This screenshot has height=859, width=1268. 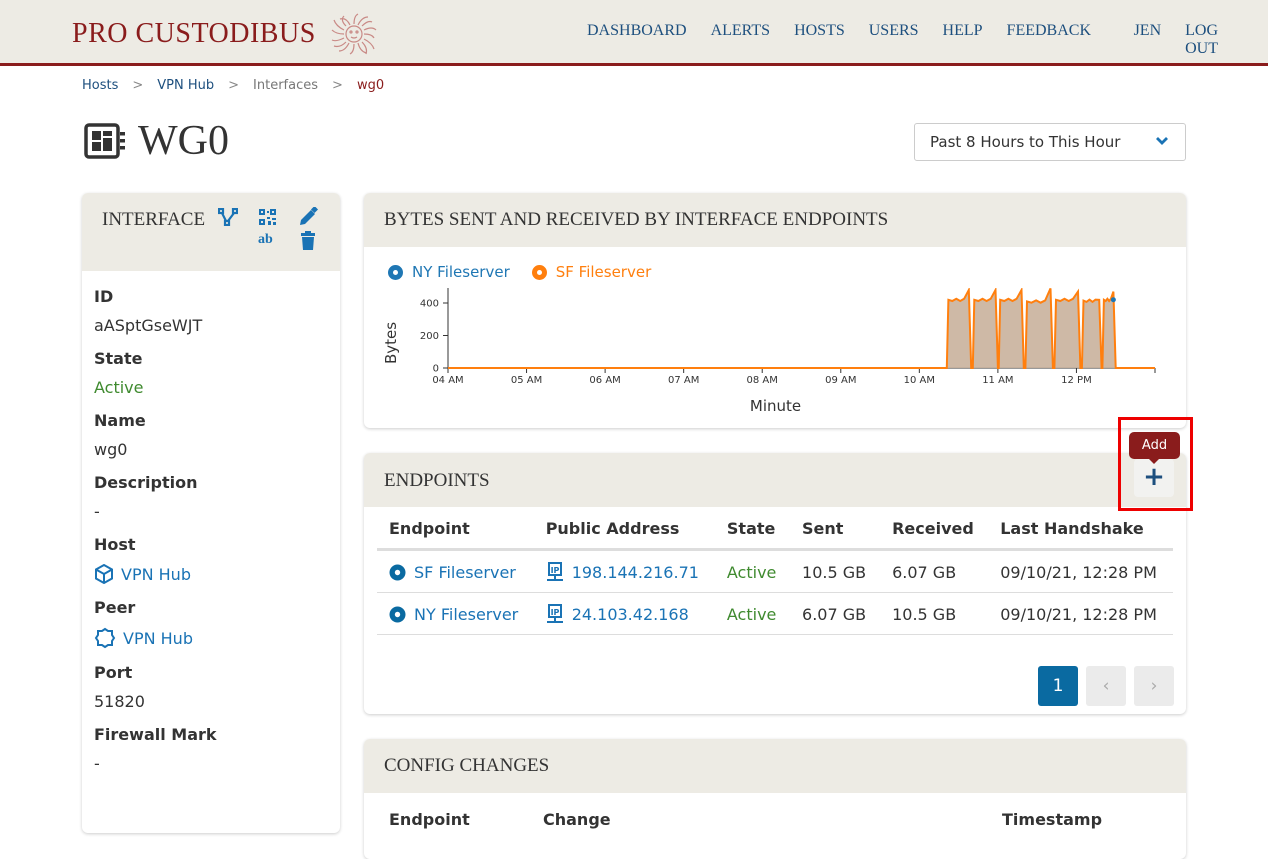 I want to click on col-last-handshake: Last Handshake, so click(x=1080, y=535).